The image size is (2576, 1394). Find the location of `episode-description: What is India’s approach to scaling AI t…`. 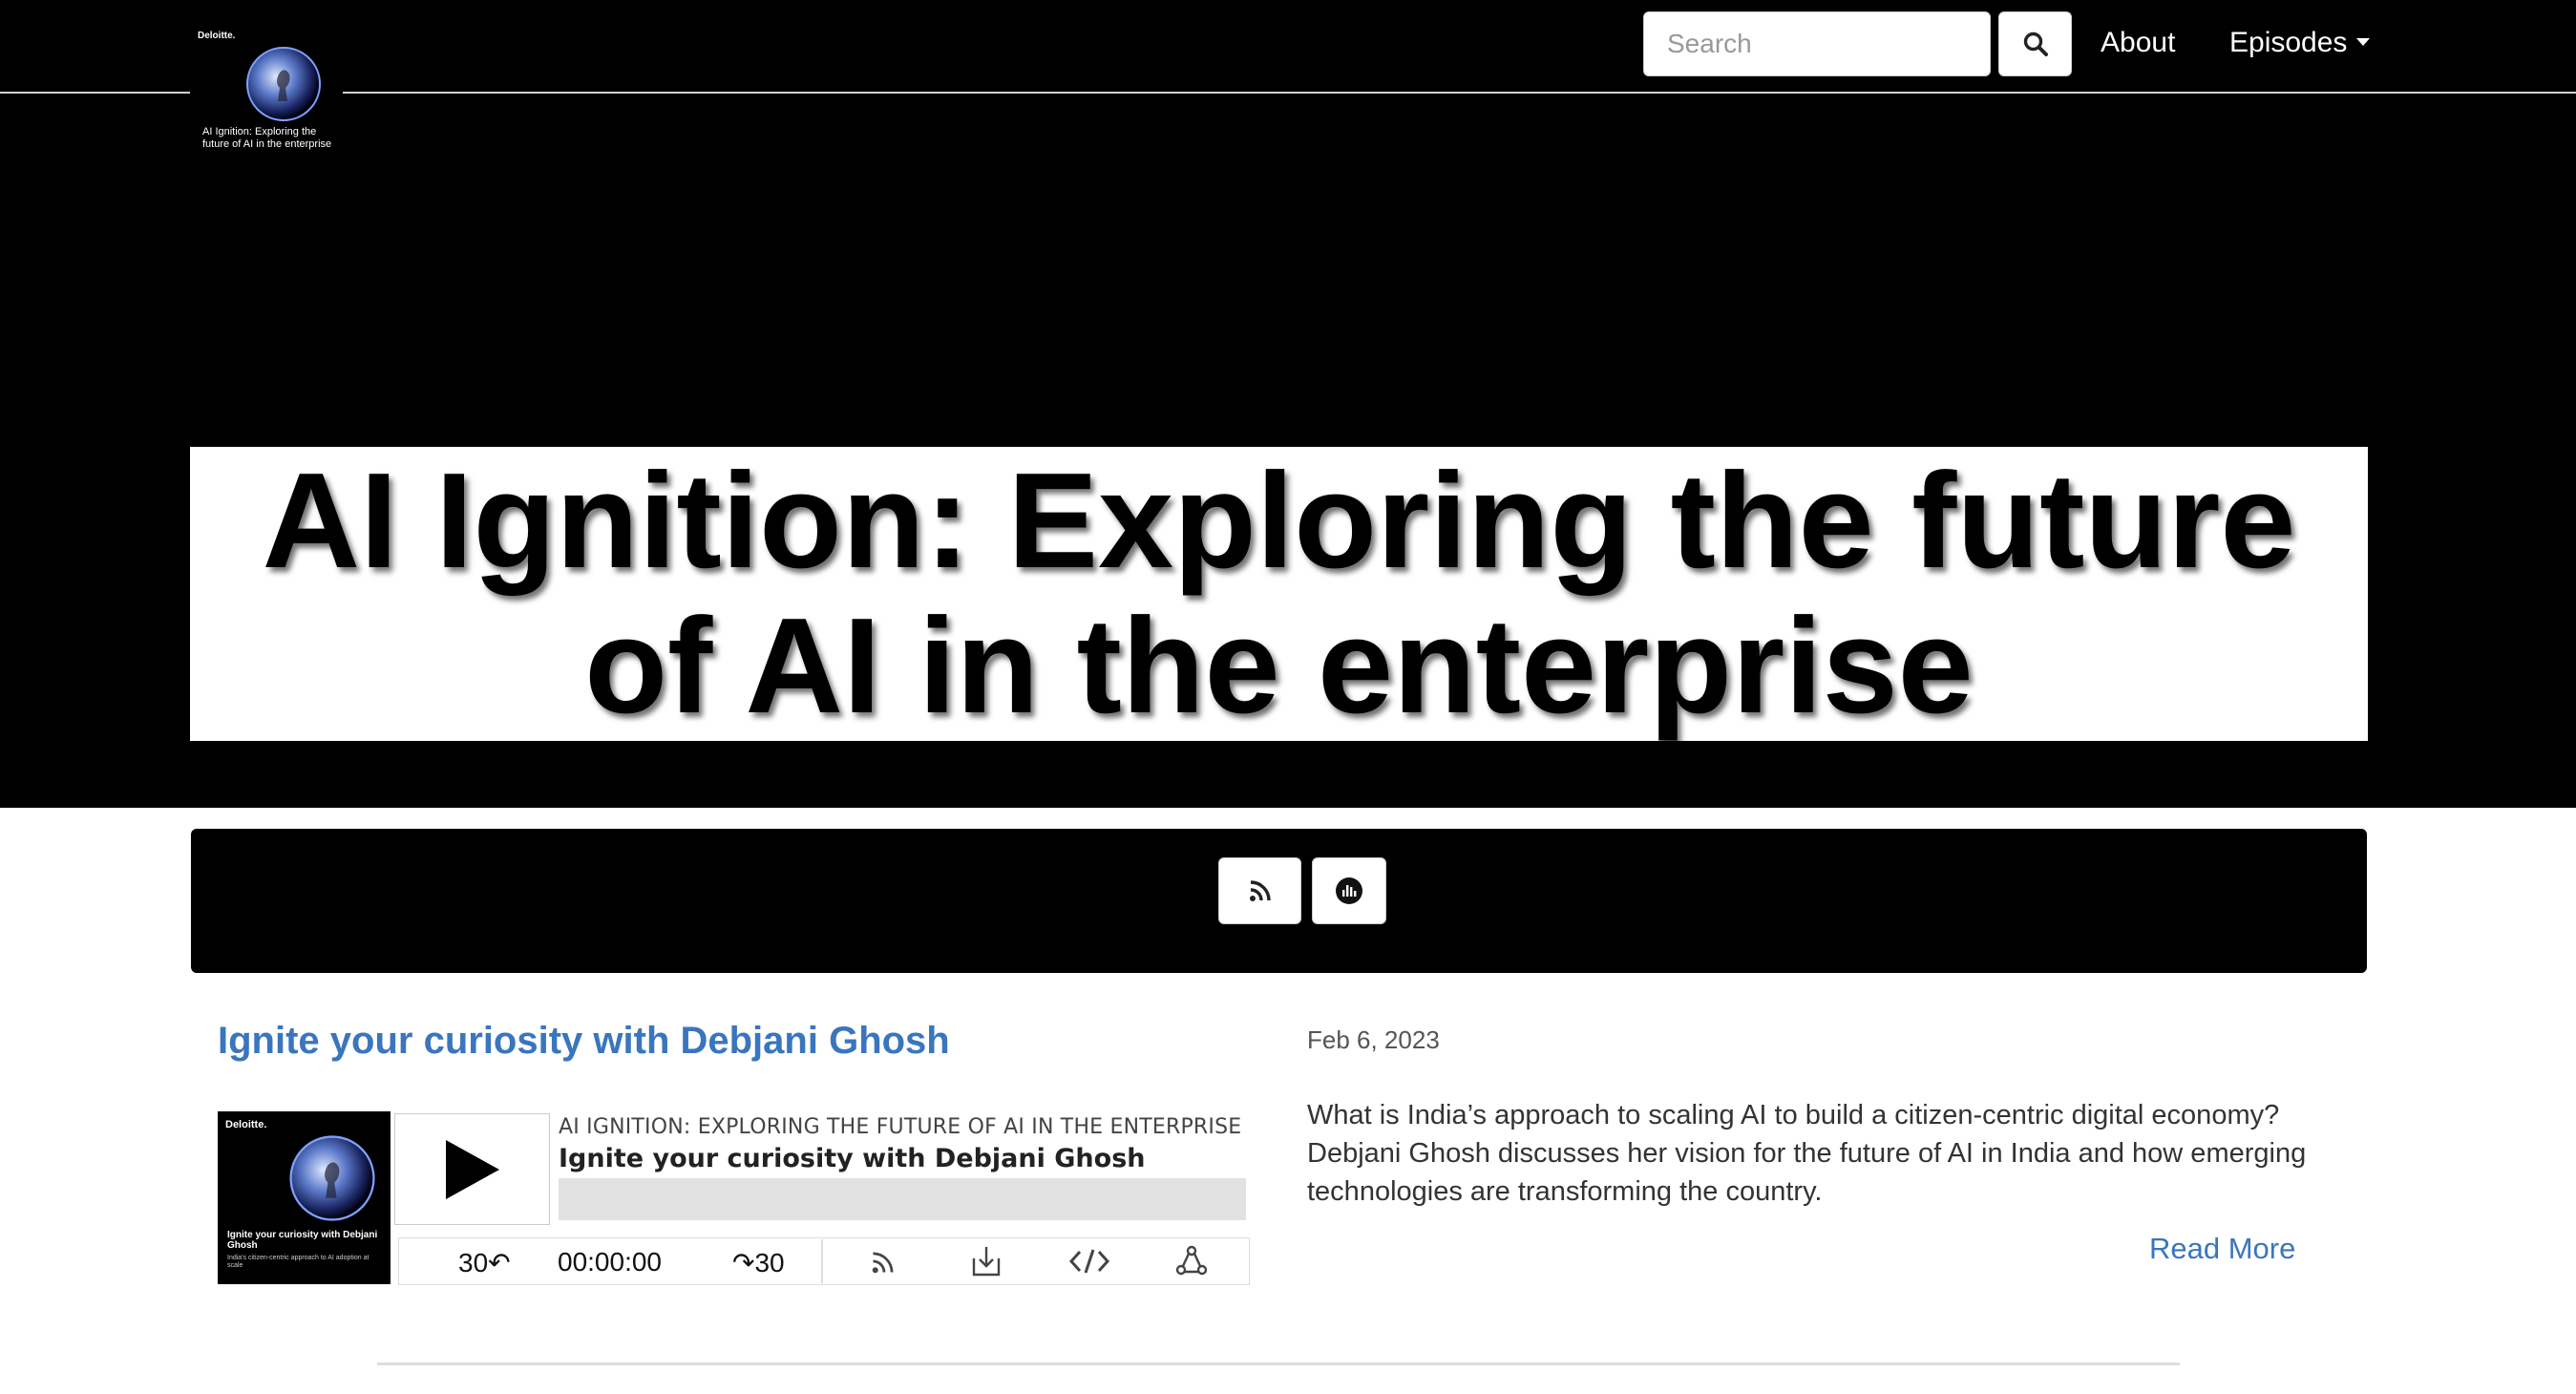

episode-description: What is India’s approach to scaling AI t… is located at coordinates (1807, 1154).